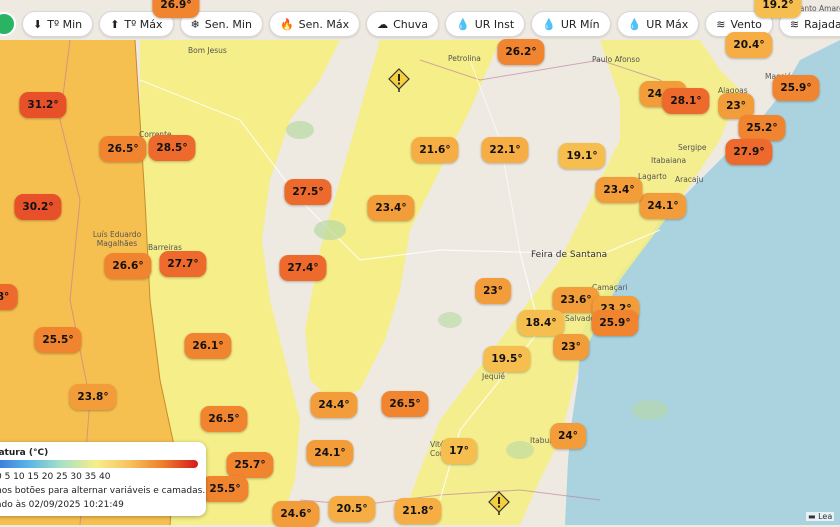  Describe the element at coordinates (652, 176) in the screenshot. I see `city-label: Lagarto` at that location.